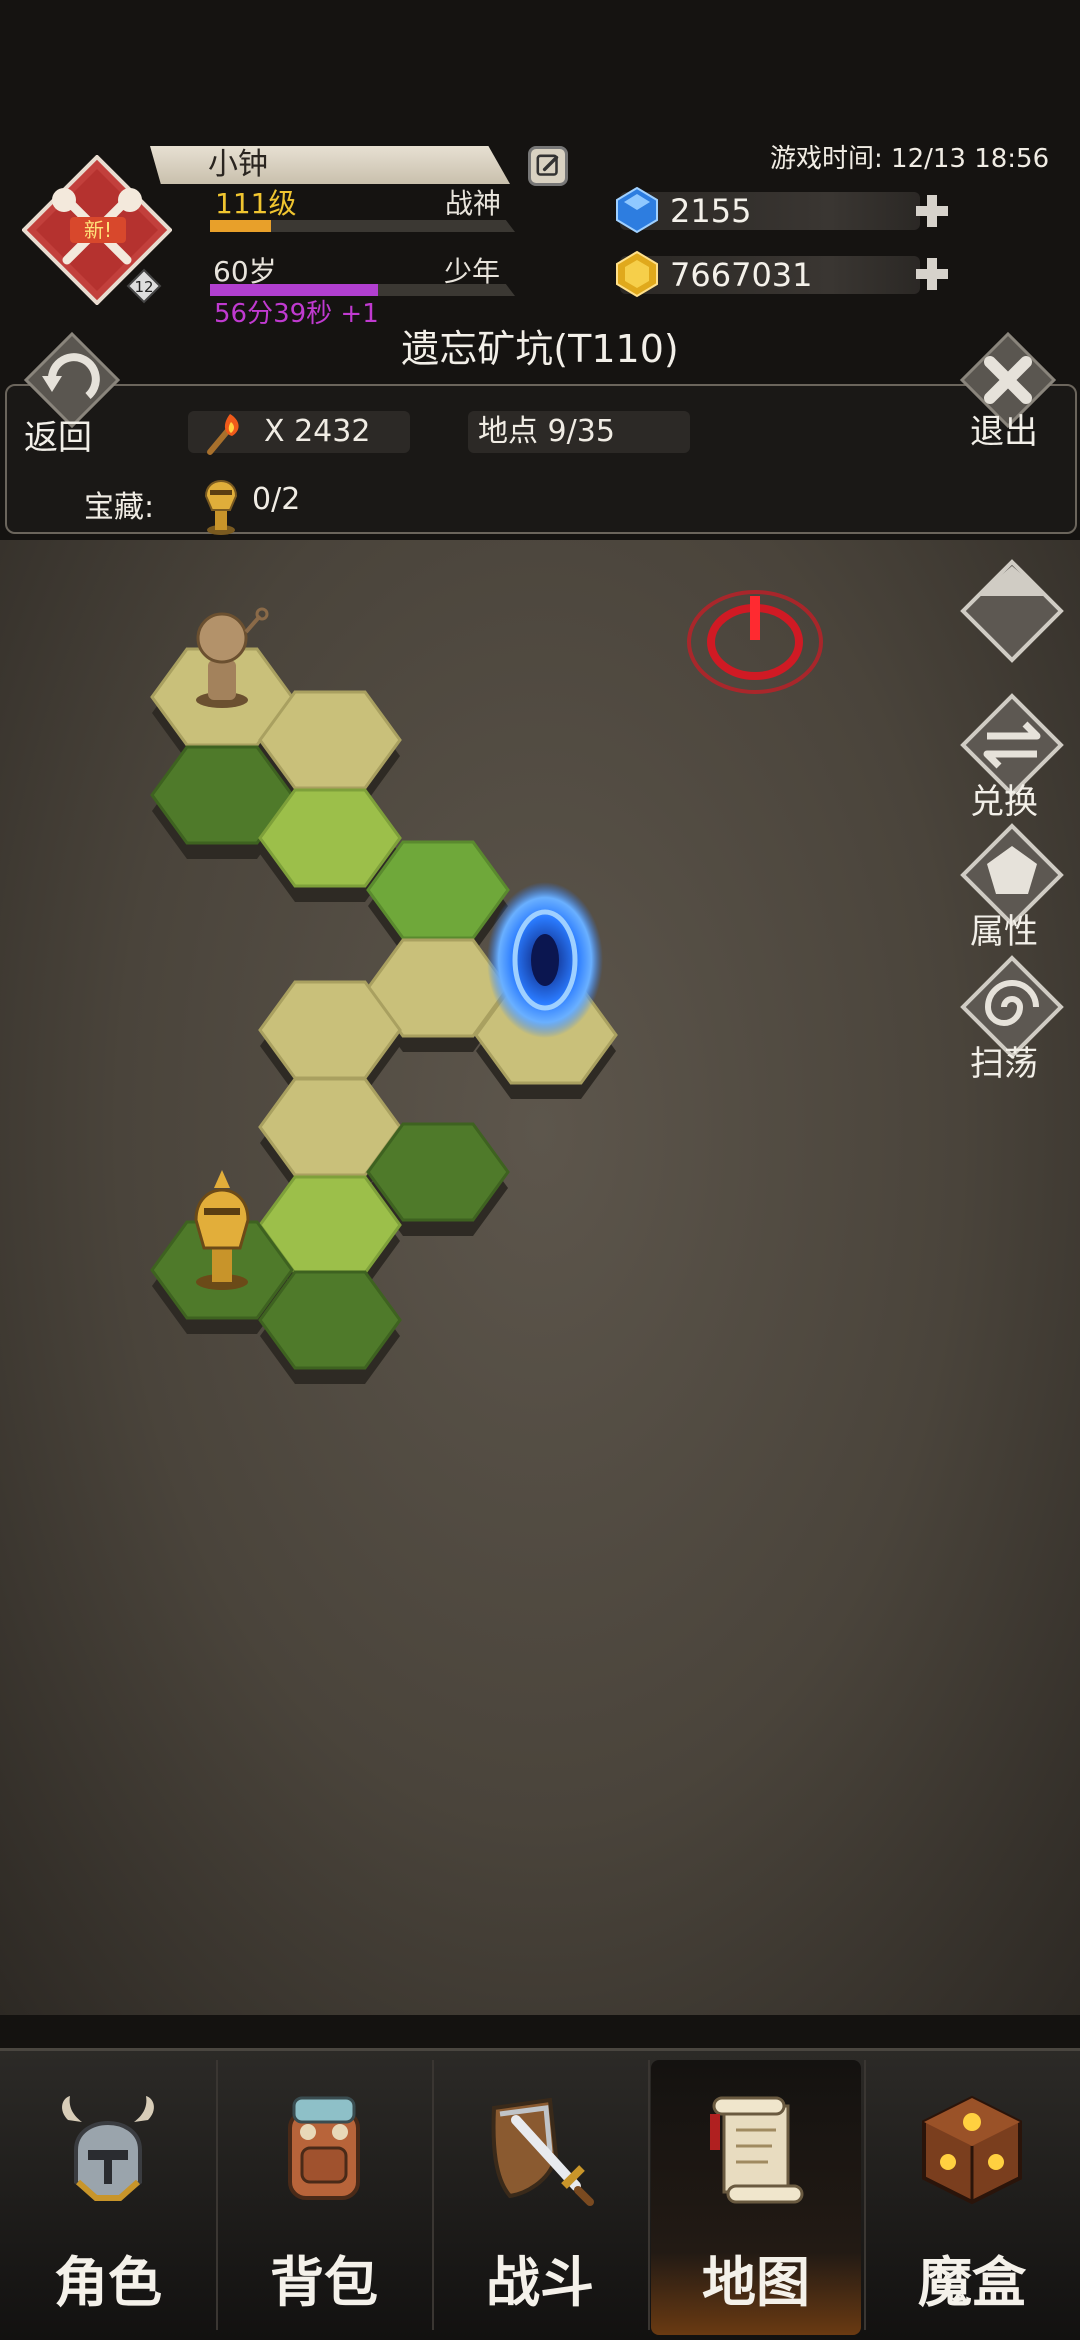  Describe the element at coordinates (362, 226) in the screenshot. I see `level-progress-bar` at that location.